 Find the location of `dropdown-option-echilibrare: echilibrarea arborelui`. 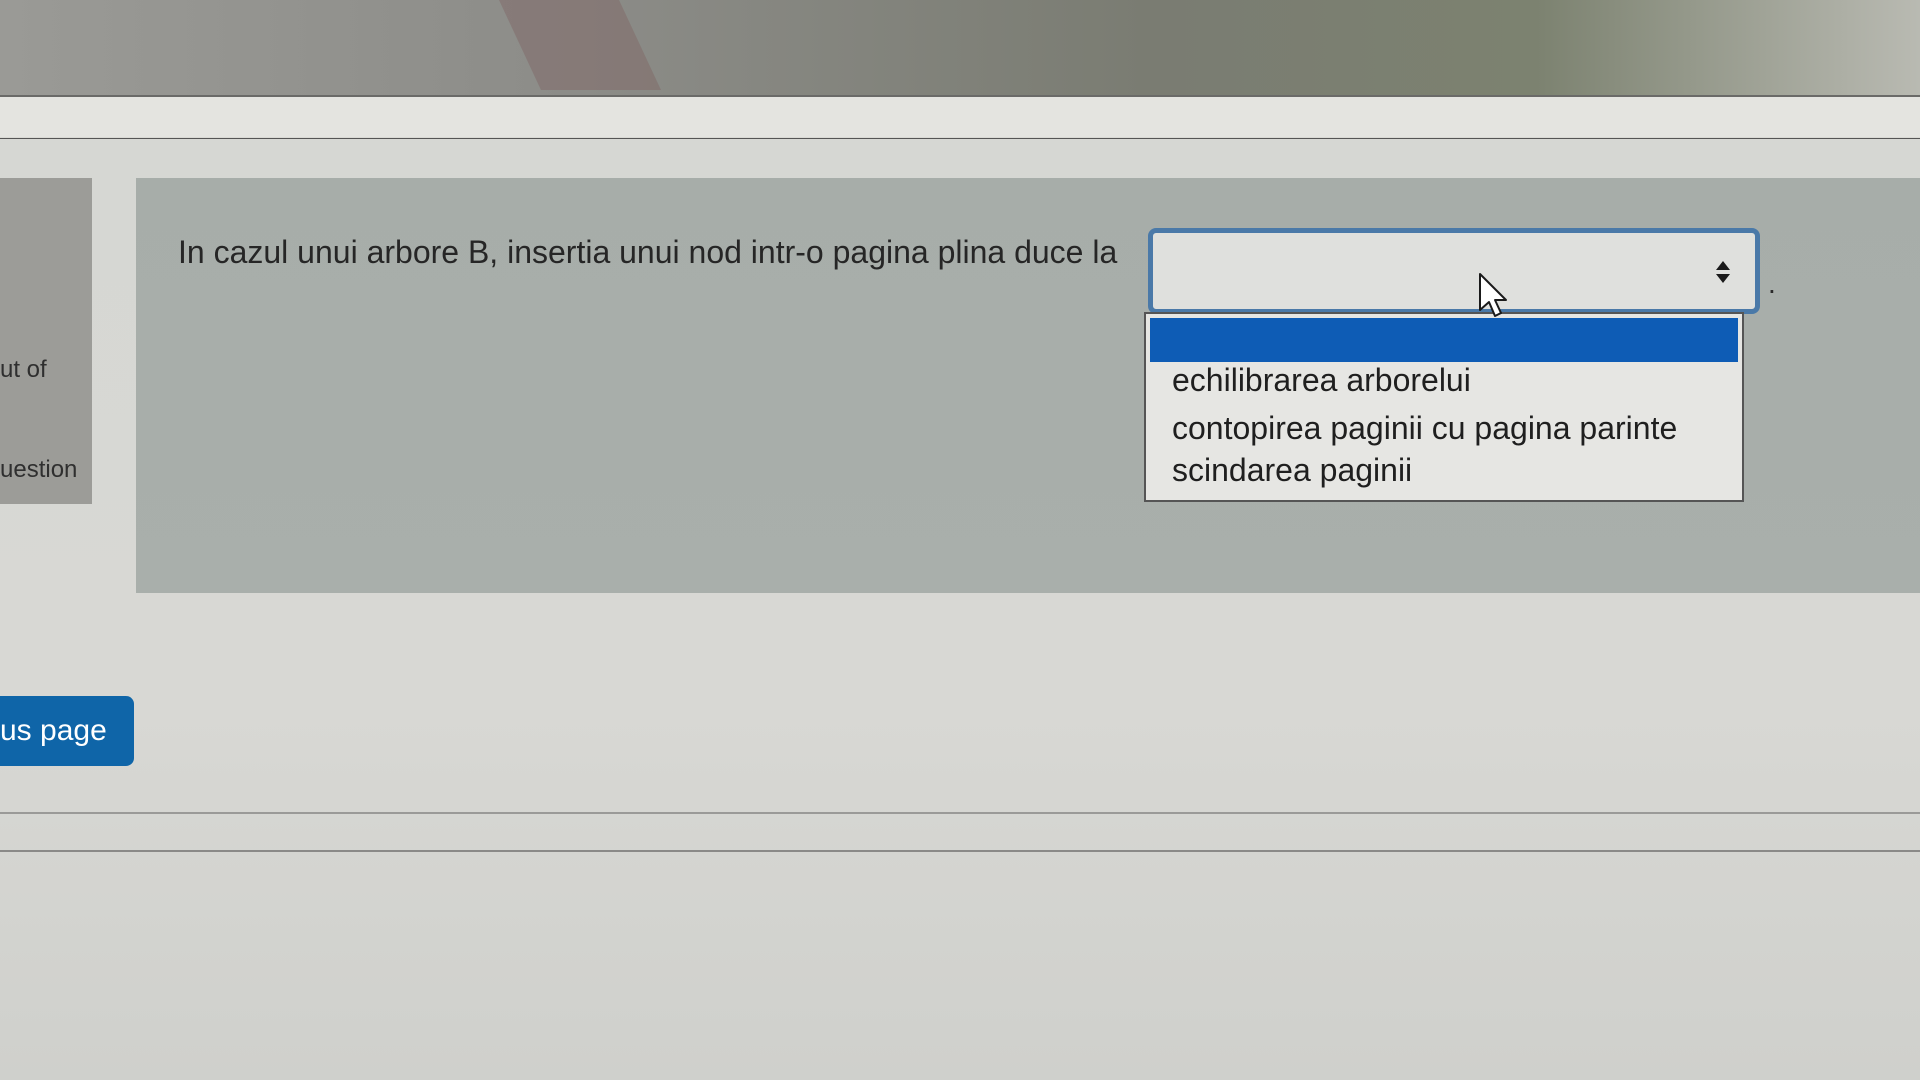

dropdown-option-echilibrare: echilibrarea arborelui is located at coordinates (1321, 380).